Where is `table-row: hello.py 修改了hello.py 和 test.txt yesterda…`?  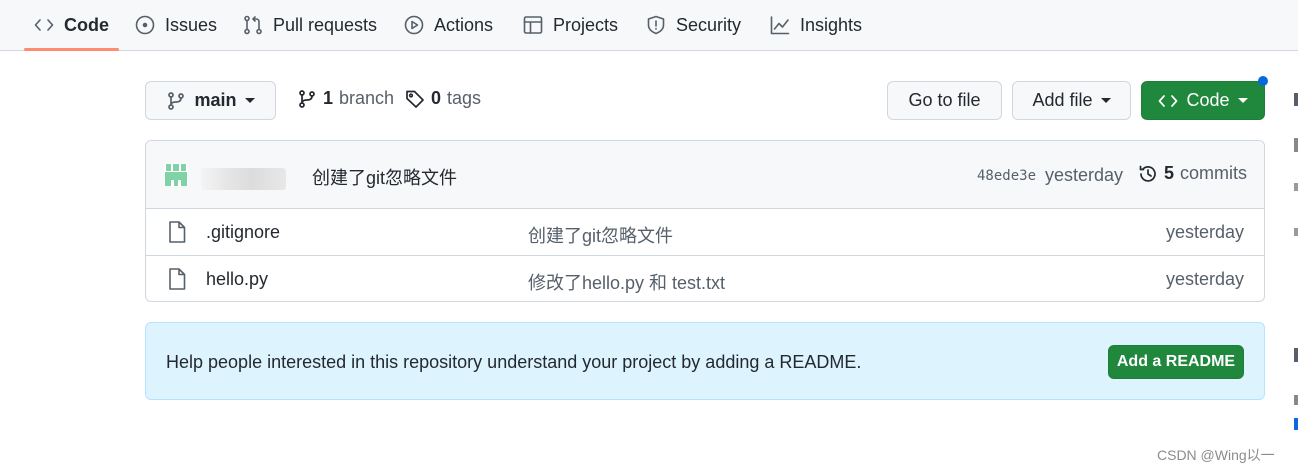
table-row: hello.py 修改了hello.py 和 test.txt yesterda… is located at coordinates (705, 278).